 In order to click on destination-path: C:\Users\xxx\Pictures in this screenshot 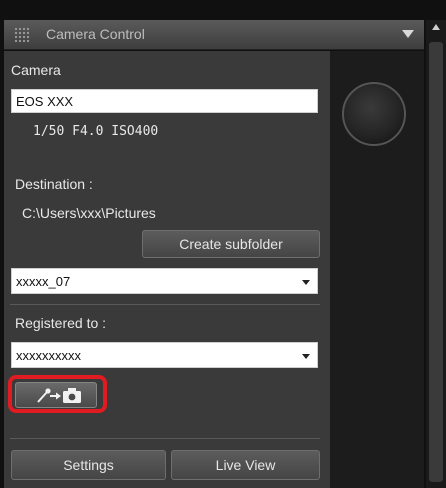, I will do `click(89, 213)`.